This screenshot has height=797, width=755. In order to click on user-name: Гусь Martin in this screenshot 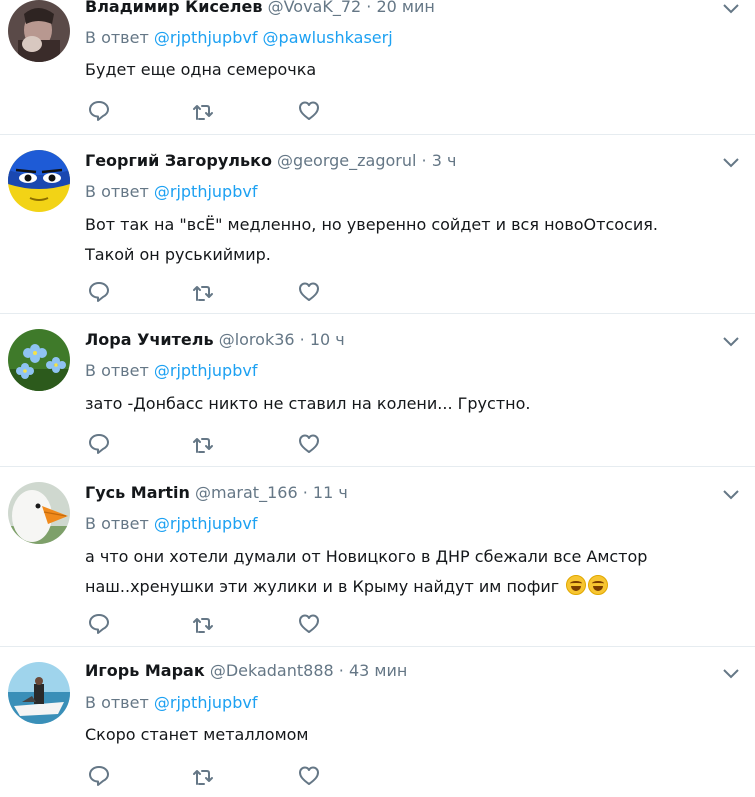, I will do `click(137, 492)`.